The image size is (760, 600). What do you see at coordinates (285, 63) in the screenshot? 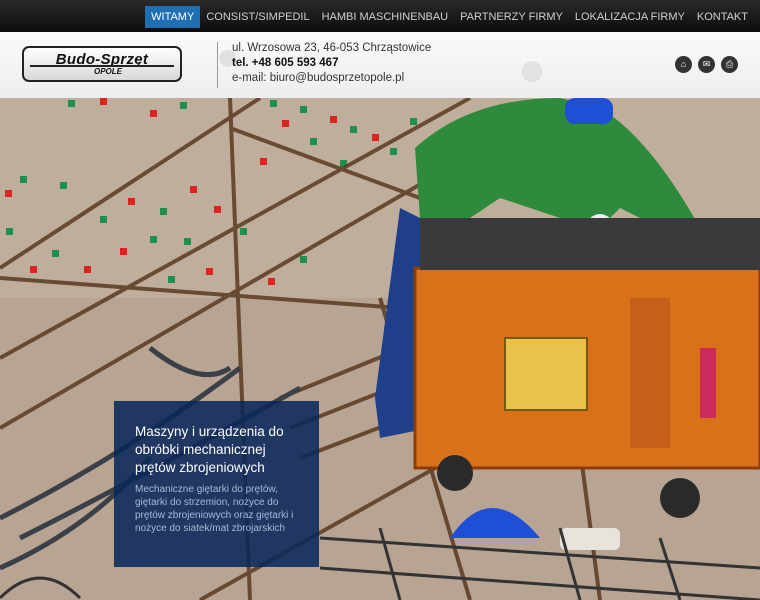
I see `phone-text: tel. +48 605 593 467` at bounding box center [285, 63].